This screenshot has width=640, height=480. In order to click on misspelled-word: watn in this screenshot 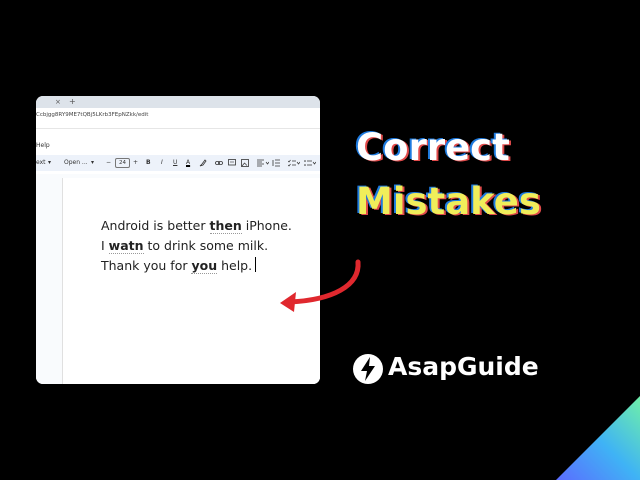, I will do `click(126, 246)`.